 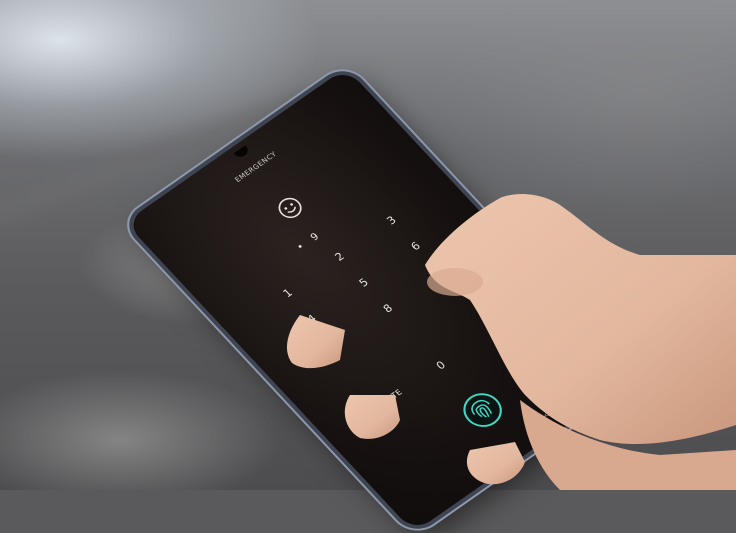 I want to click on key-6: 6, so click(x=415, y=246).